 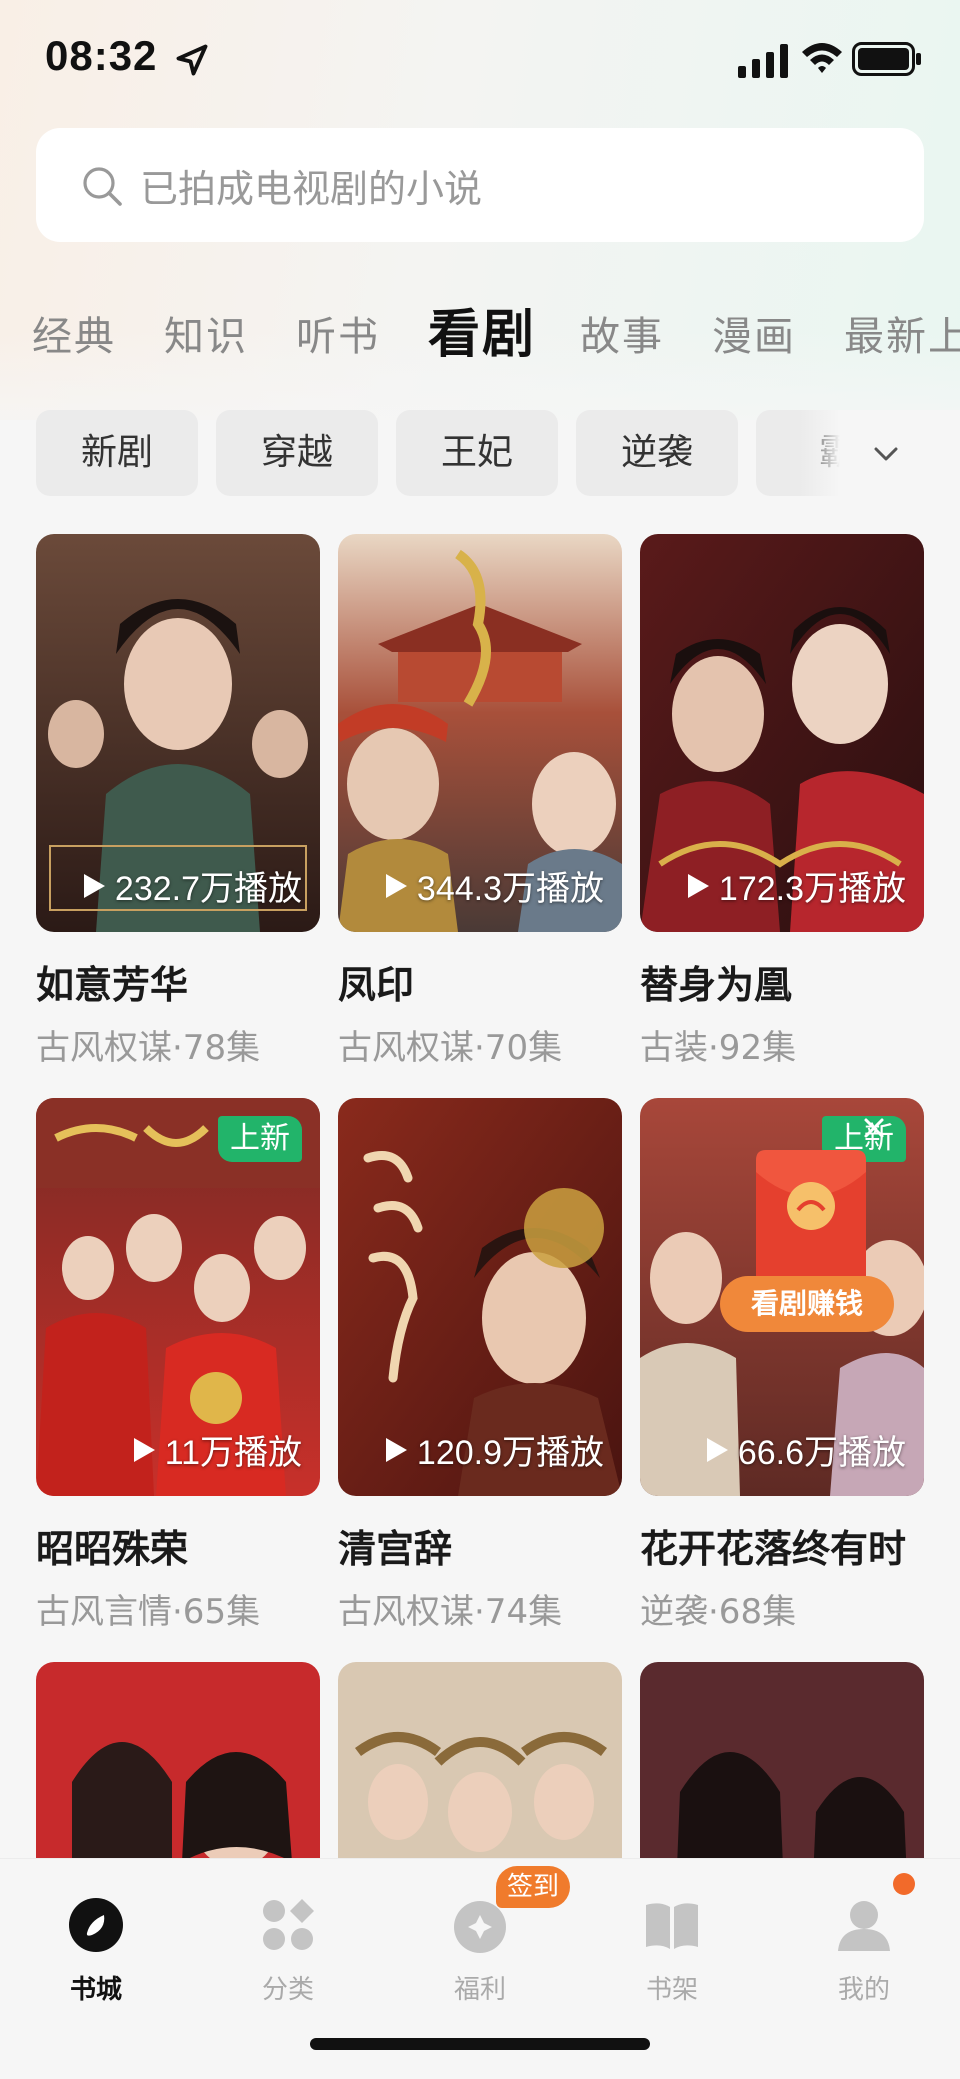 What do you see at coordinates (479, 1990) in the screenshot?
I see `nav-label: 福利` at bounding box center [479, 1990].